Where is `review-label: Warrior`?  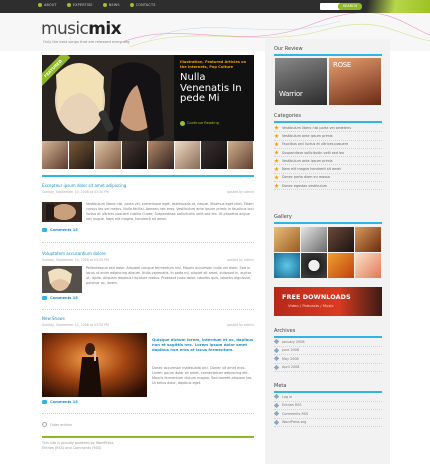
review-label: Warrior is located at coordinates (291, 94).